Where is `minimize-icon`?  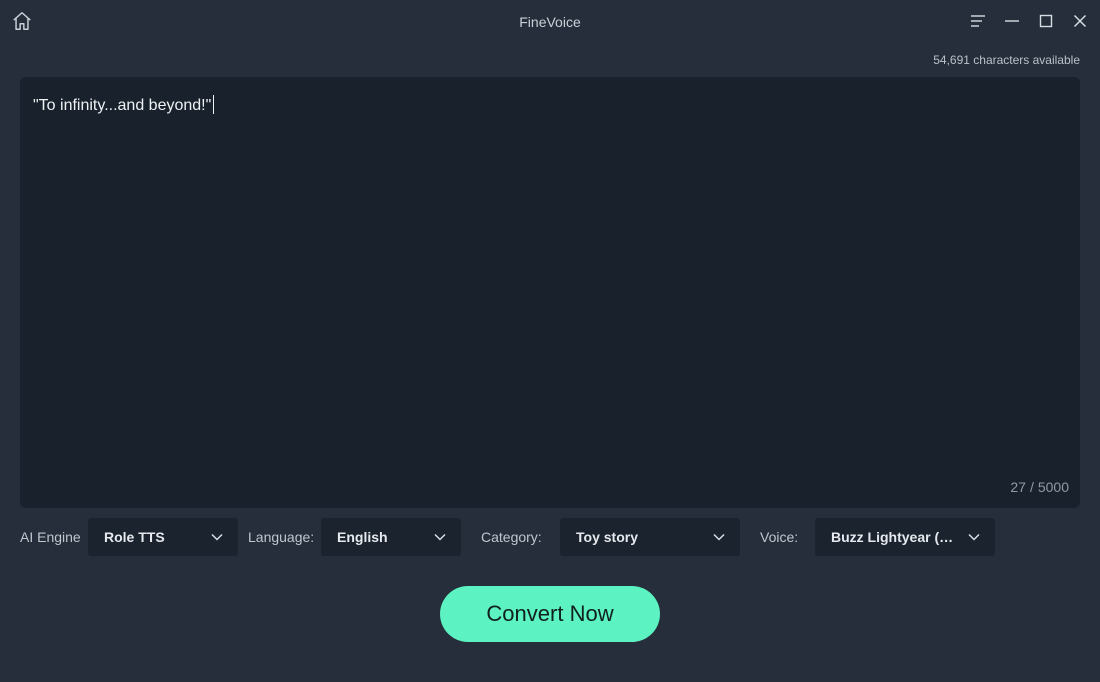 minimize-icon is located at coordinates (1012, 21).